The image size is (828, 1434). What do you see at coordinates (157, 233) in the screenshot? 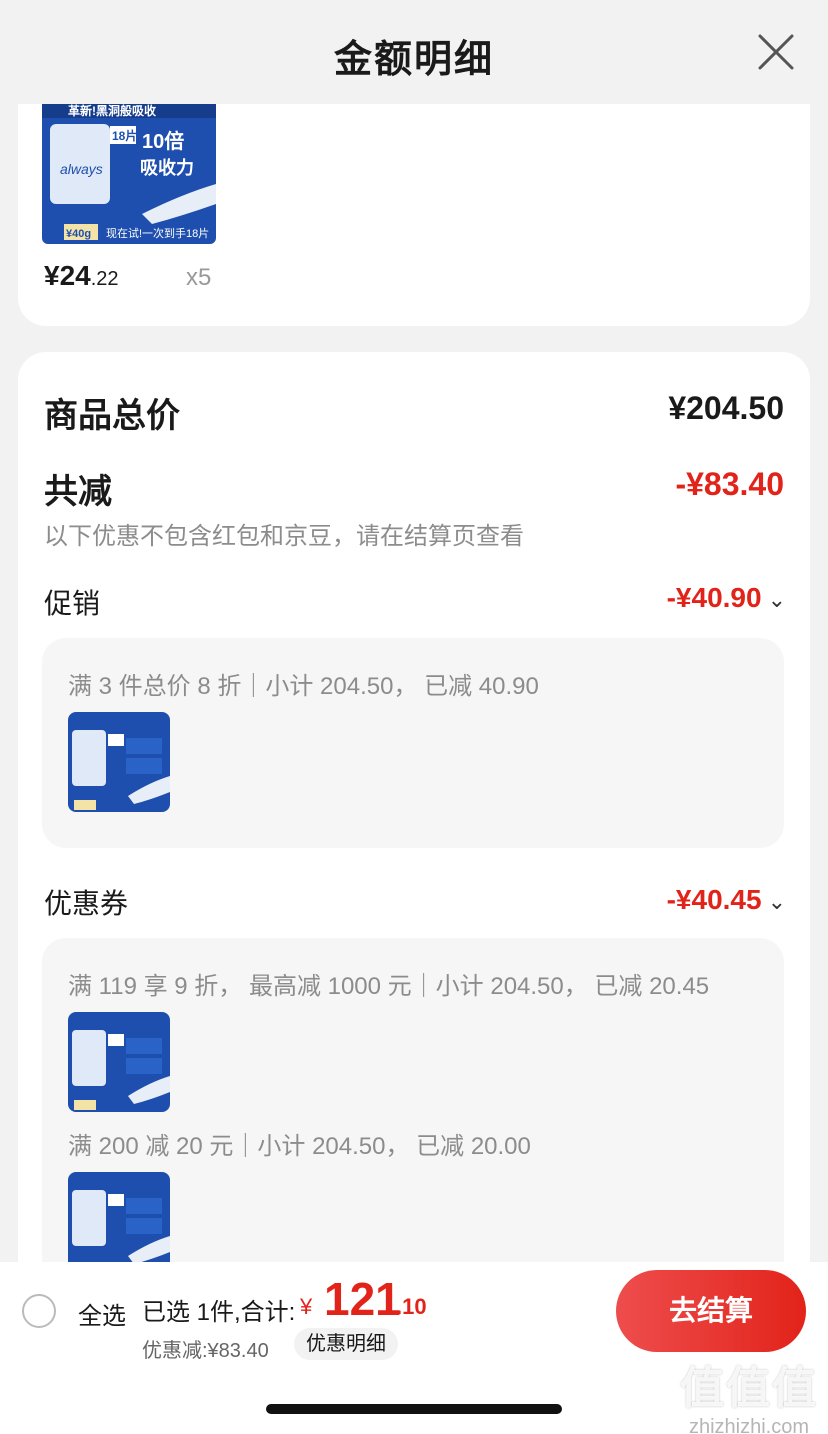
I see `pack-bottom: 现在试!一次到手18片` at bounding box center [157, 233].